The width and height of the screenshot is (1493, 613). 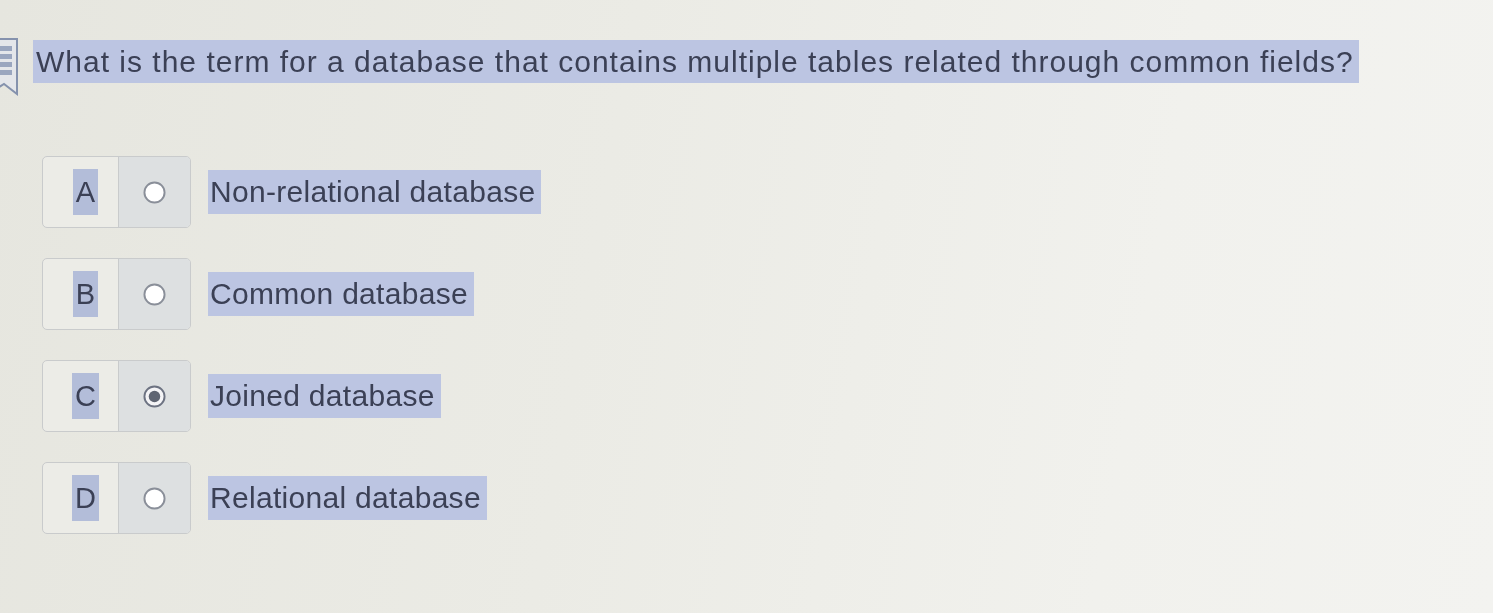 What do you see at coordinates (375, 192) in the screenshot?
I see `option-label: Non-relational database` at bounding box center [375, 192].